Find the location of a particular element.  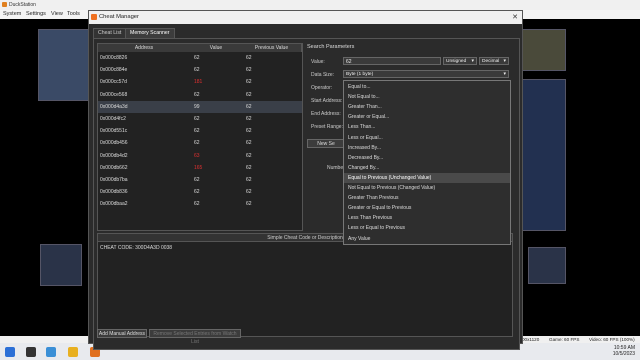

remove-selected-button: Remove Selected Entries from Watch List is located at coordinates (195, 337).